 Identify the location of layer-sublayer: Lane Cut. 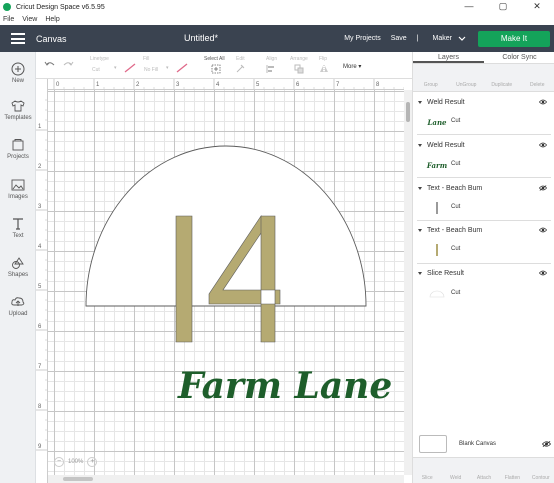
(483, 122).